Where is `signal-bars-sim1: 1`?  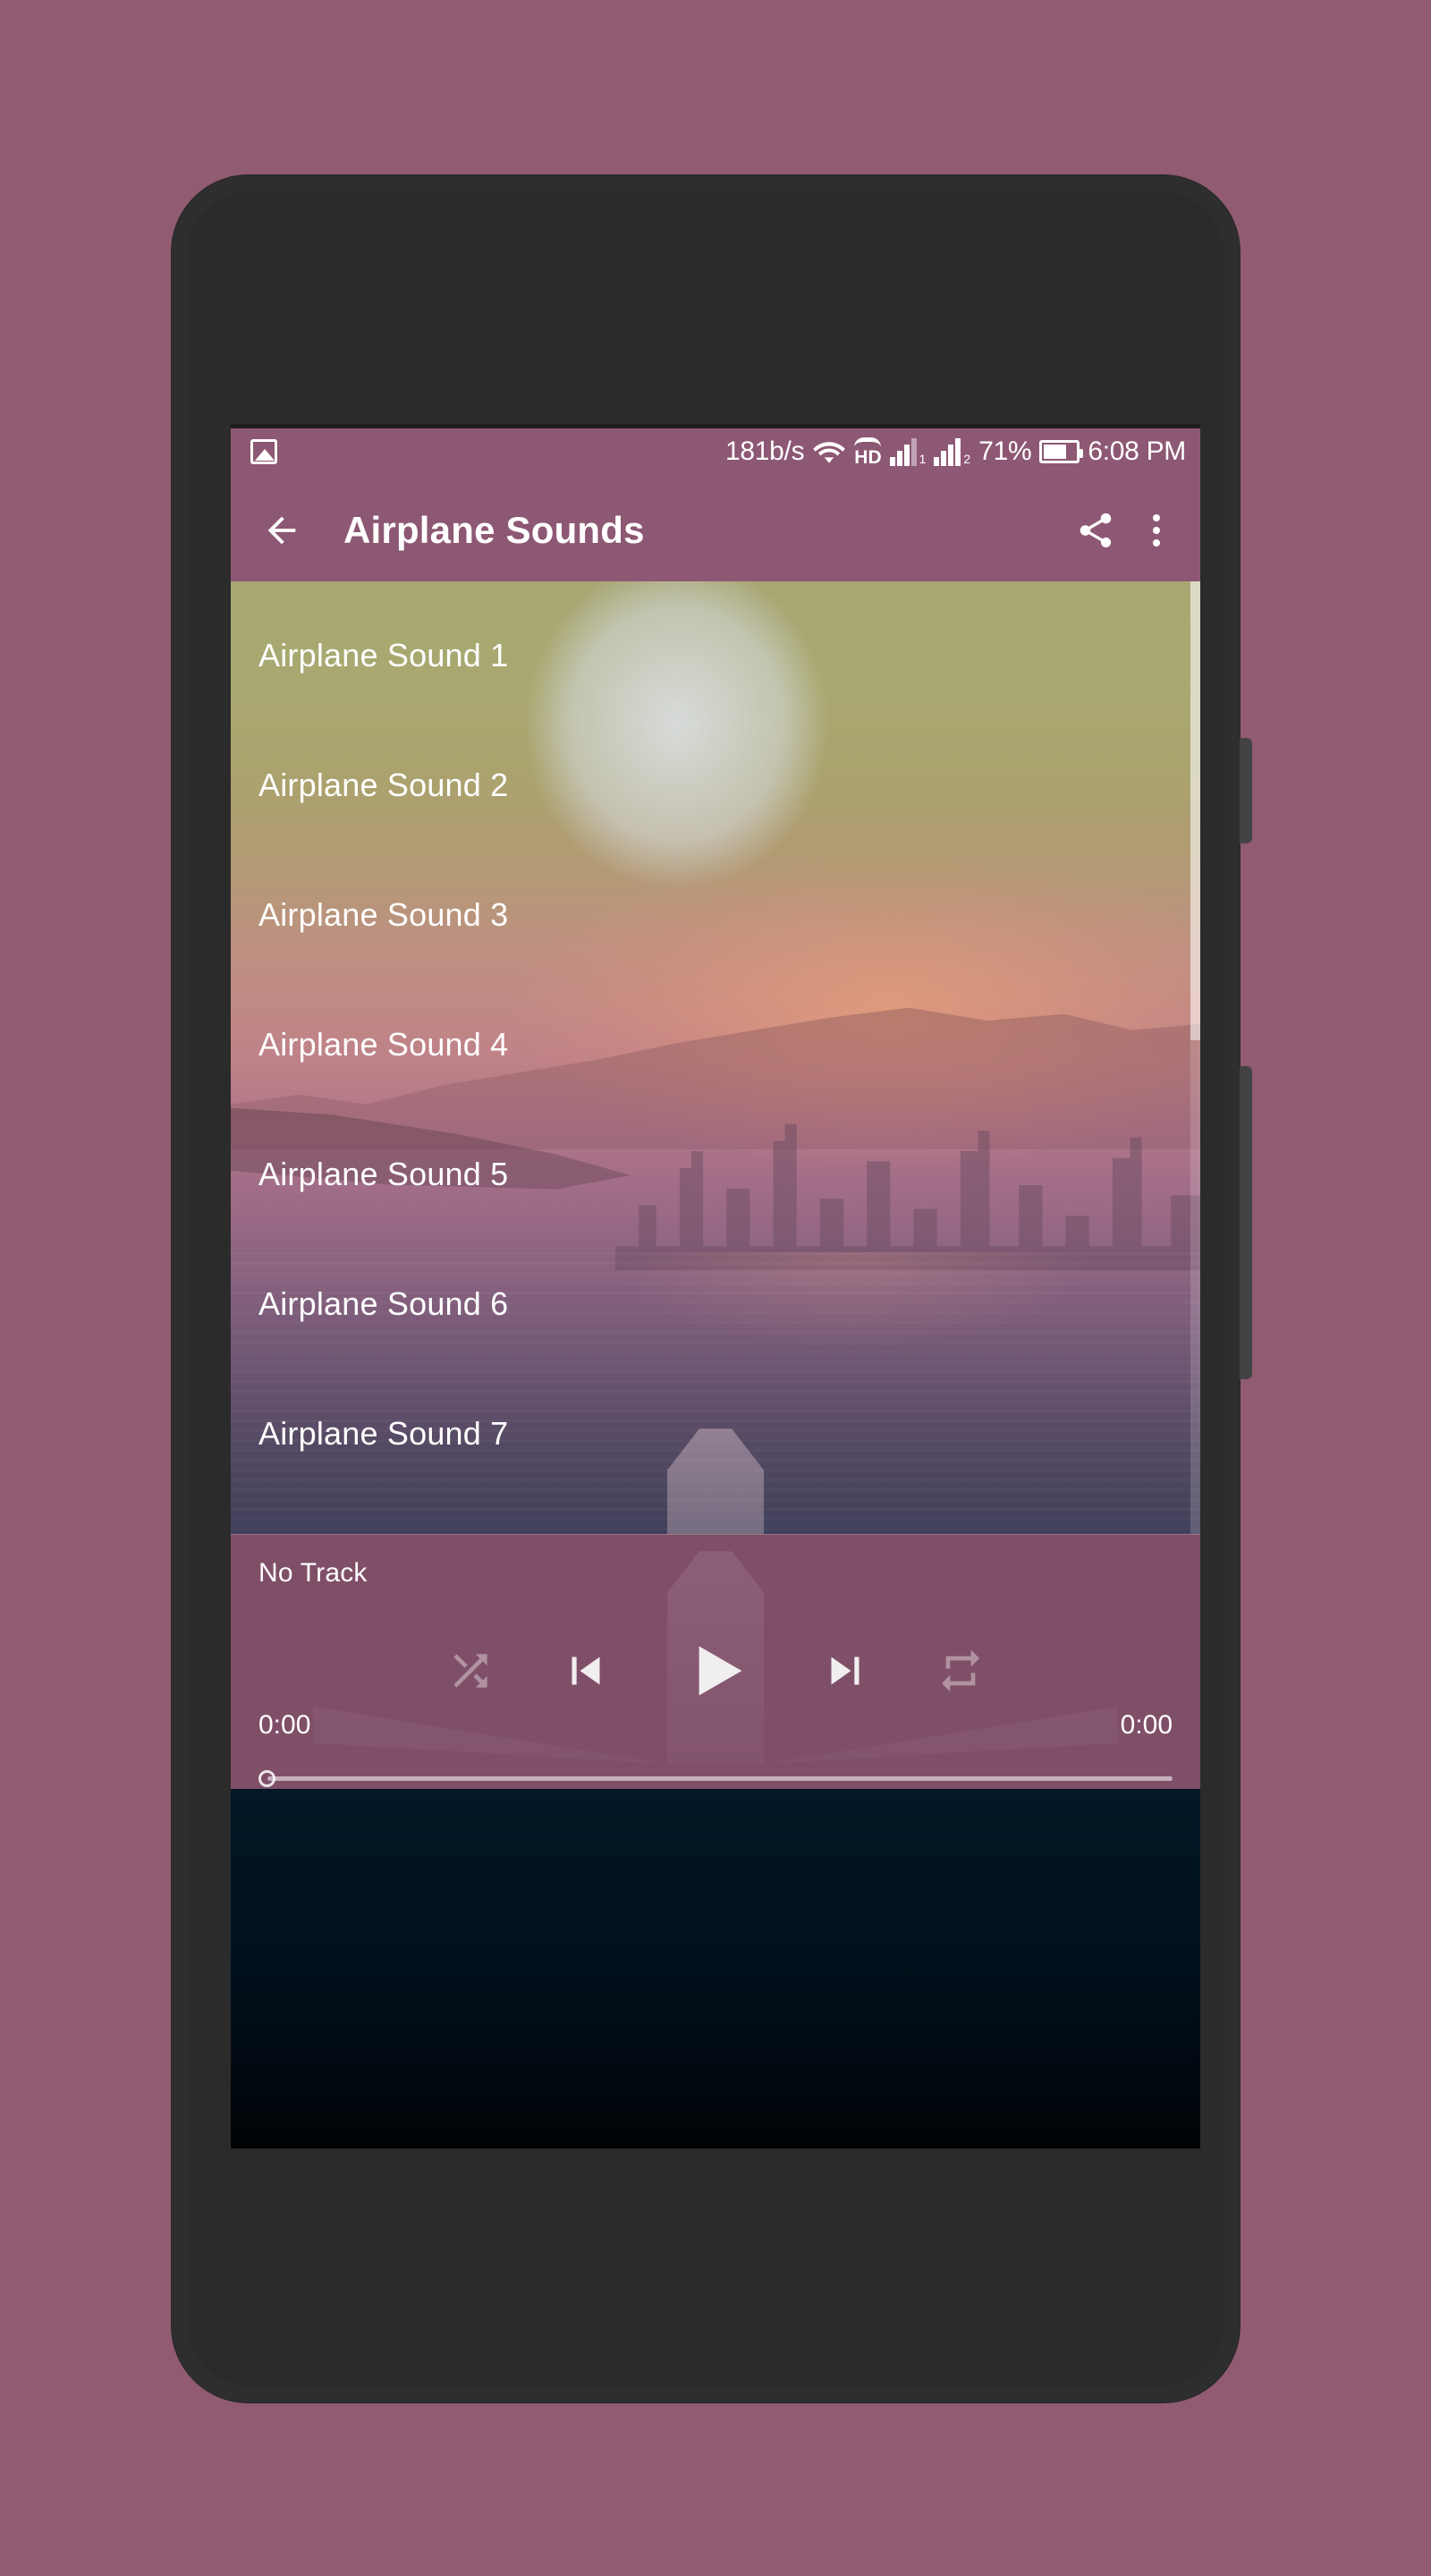 signal-bars-sim1: 1 is located at coordinates (908, 451).